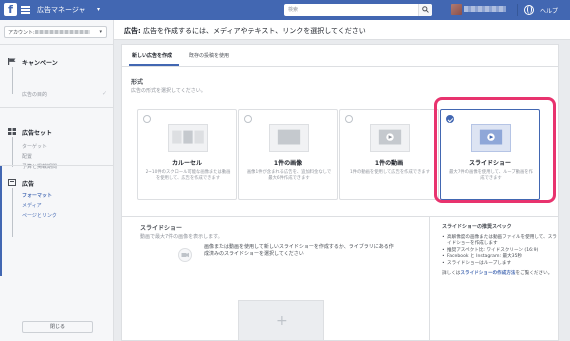 This screenshot has height=341, width=570. Describe the element at coordinates (289, 138) in the screenshot. I see `image-icon` at that location.